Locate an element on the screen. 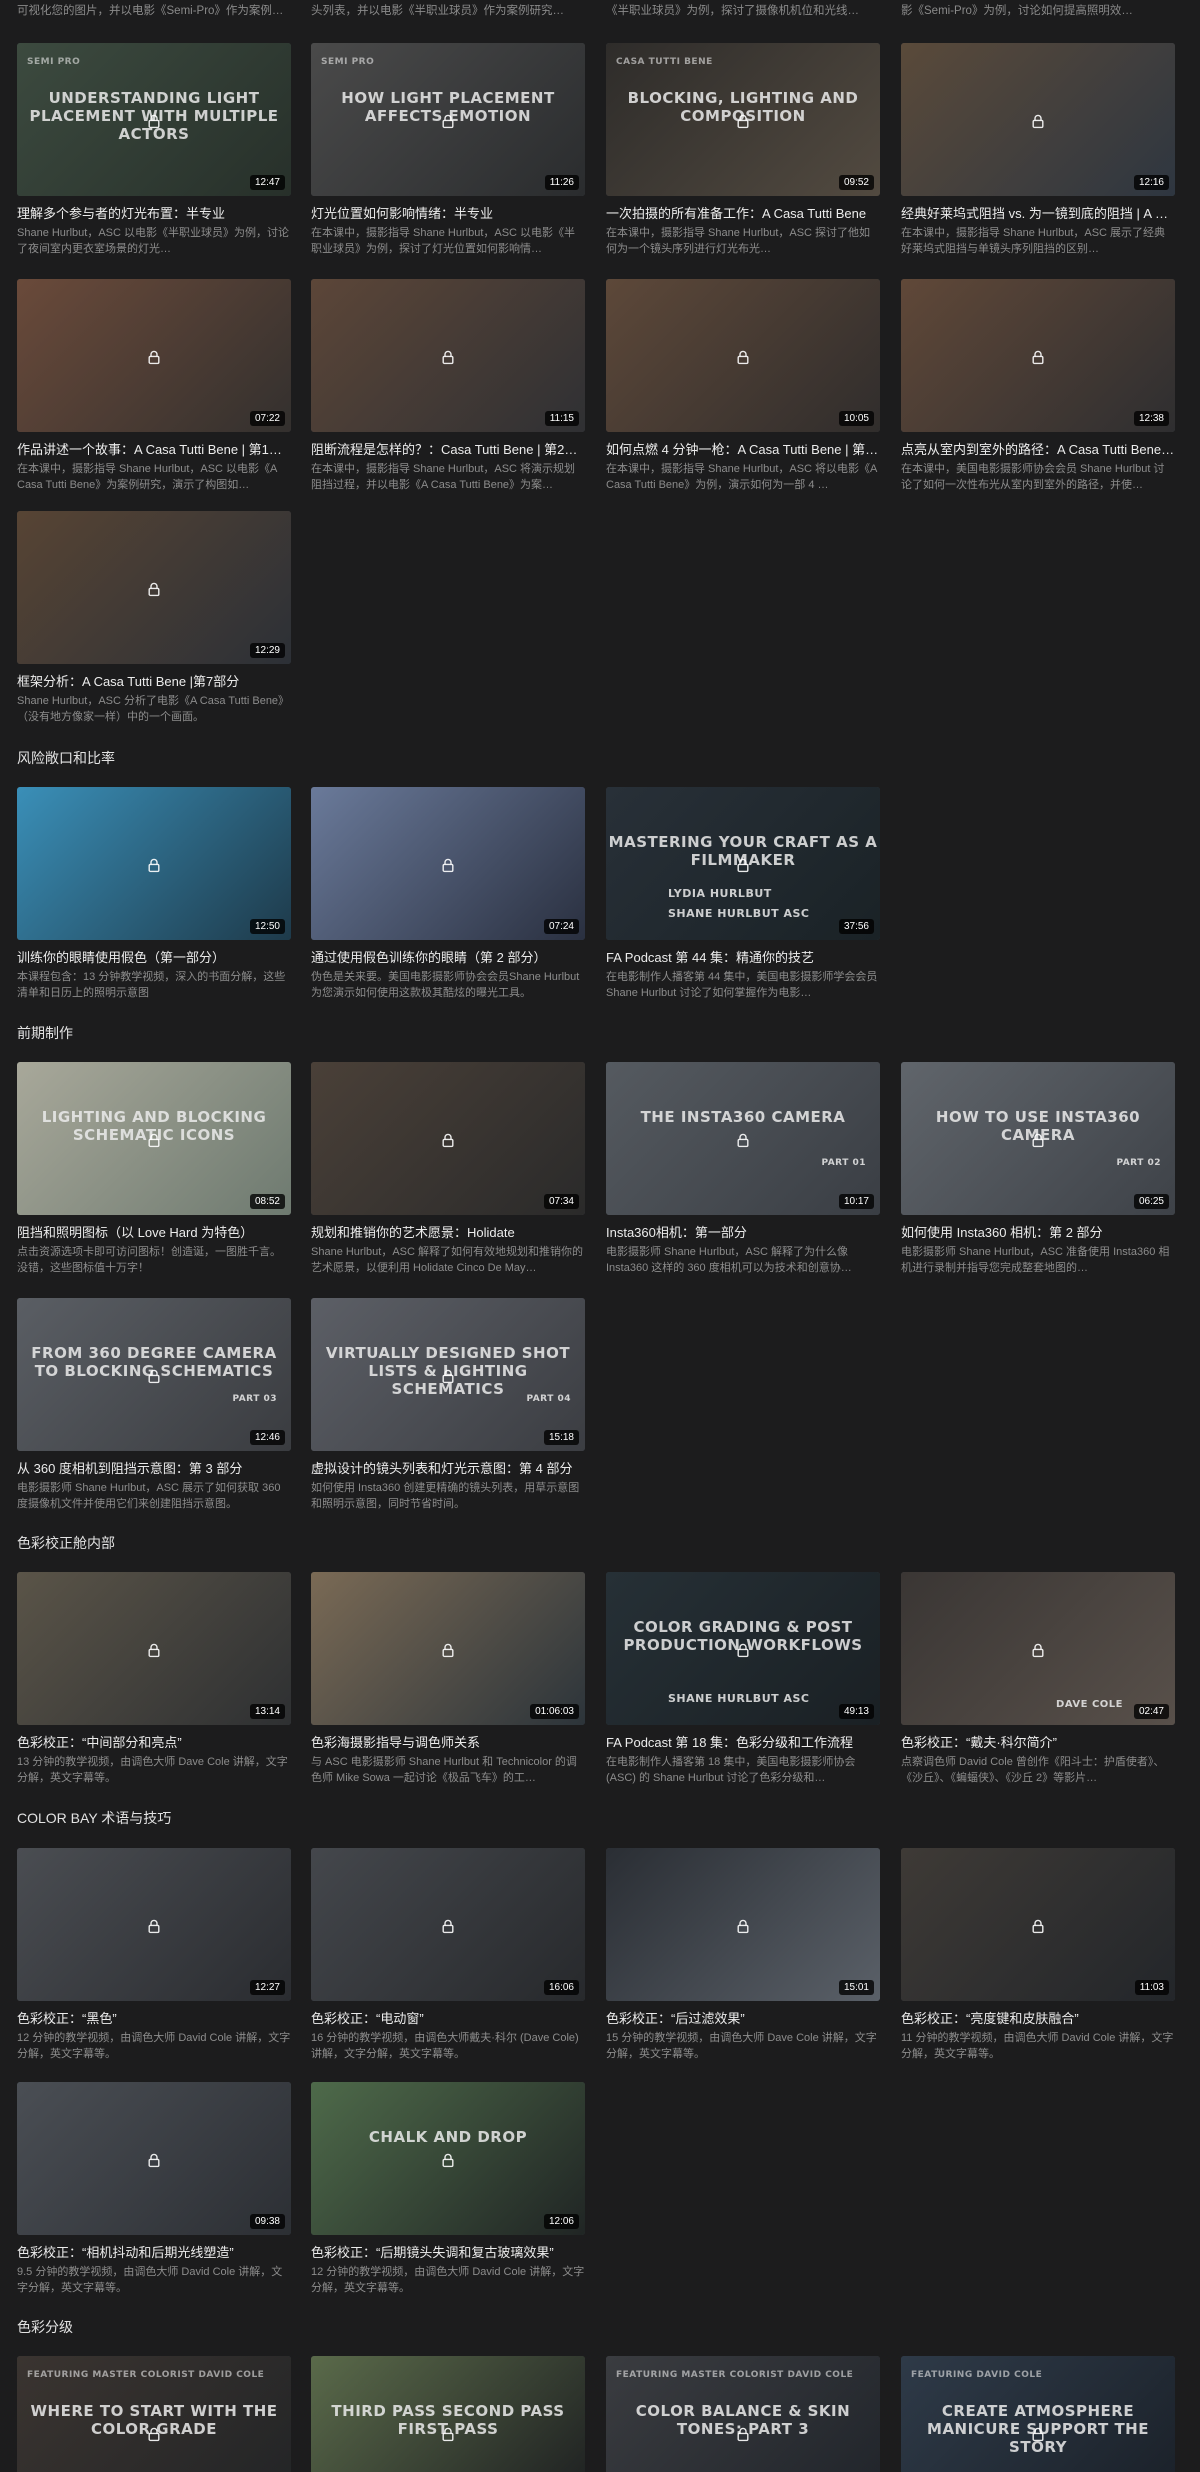 The width and height of the screenshot is (1200, 2472). card-title: FA Podcast 第 18 集：色彩分级和工作流程 is located at coordinates (743, 1743).